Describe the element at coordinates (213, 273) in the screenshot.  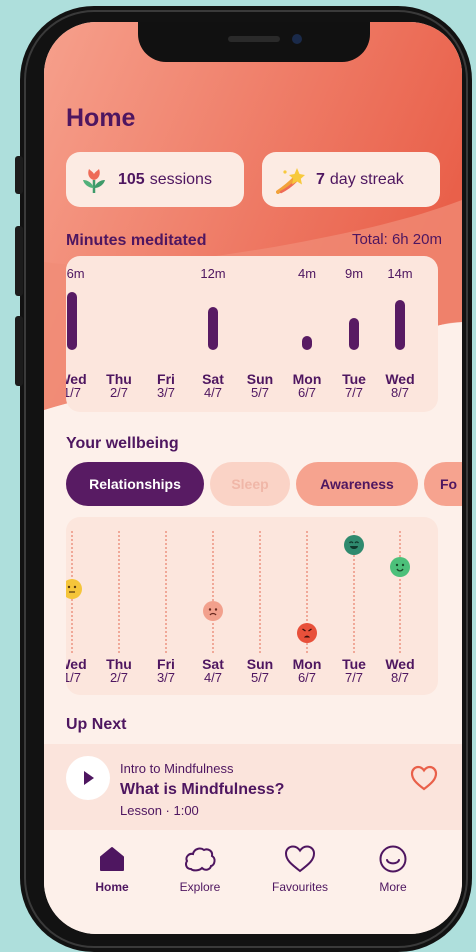
I see `minutes-value-label: 12m` at that location.